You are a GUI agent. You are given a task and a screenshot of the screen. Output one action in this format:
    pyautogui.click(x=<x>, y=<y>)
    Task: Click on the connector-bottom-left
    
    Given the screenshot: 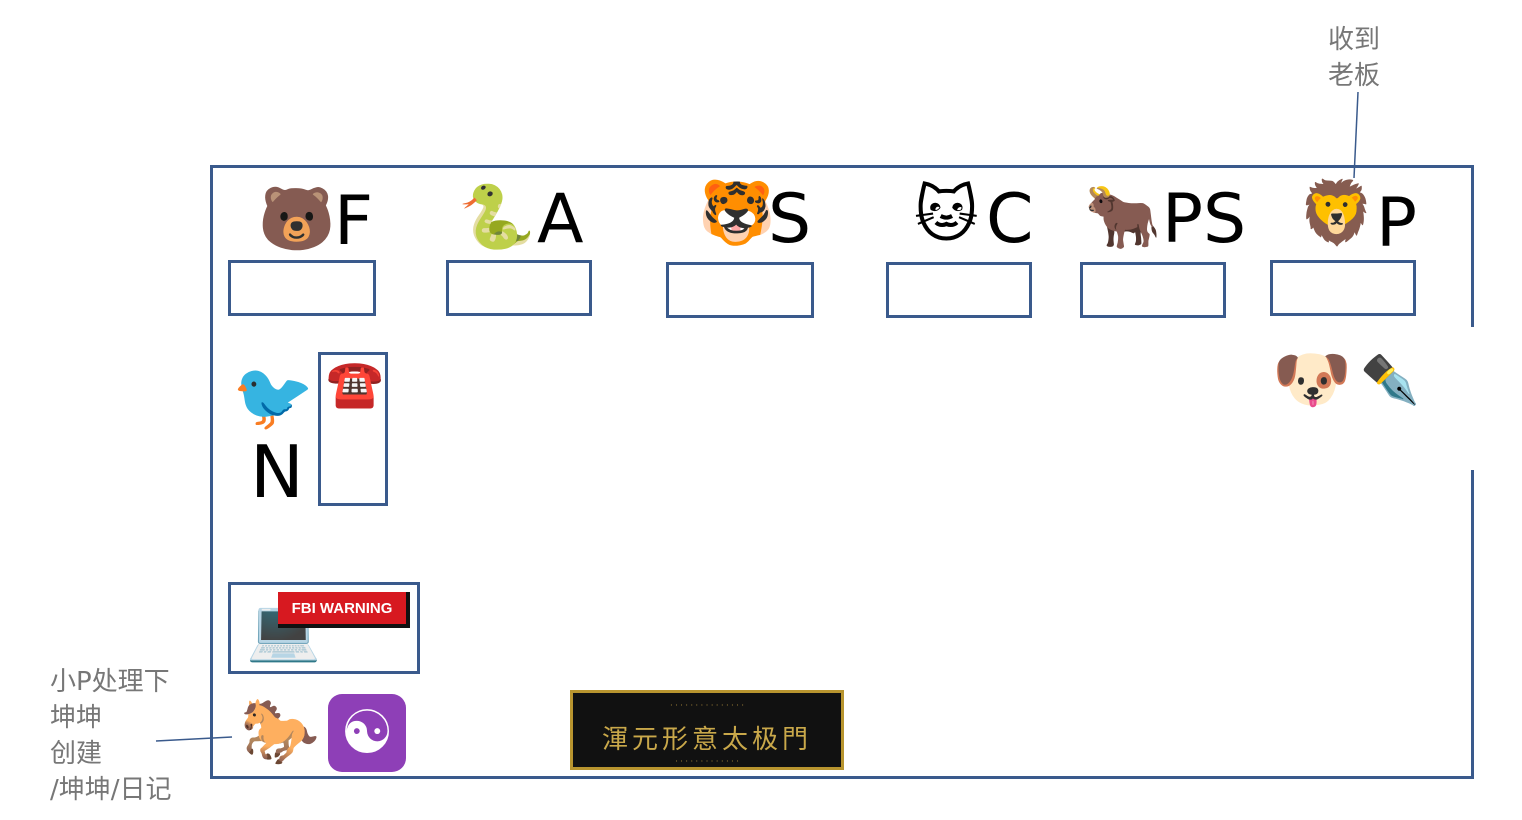 What is the action you would take?
    pyautogui.click(x=194, y=739)
    